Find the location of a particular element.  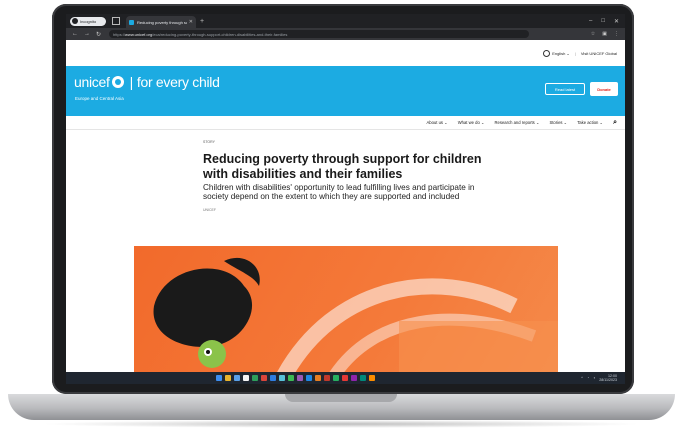

nav-item-what-we-do: What we do ⌄ is located at coordinates (471, 122).